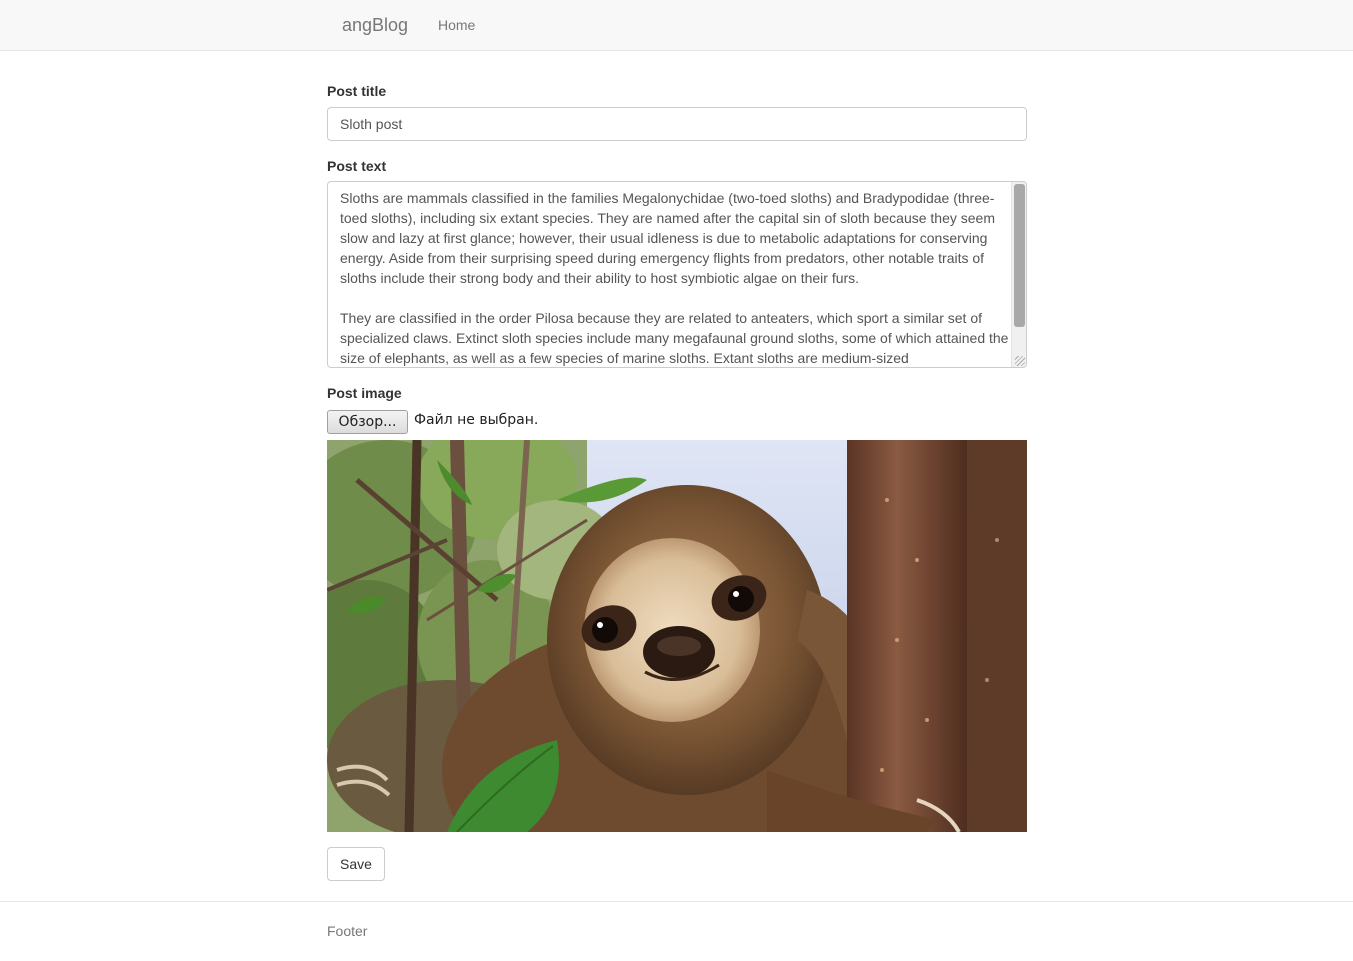 This screenshot has width=1353, height=961. I want to click on post-title-label: Post title, so click(357, 91).